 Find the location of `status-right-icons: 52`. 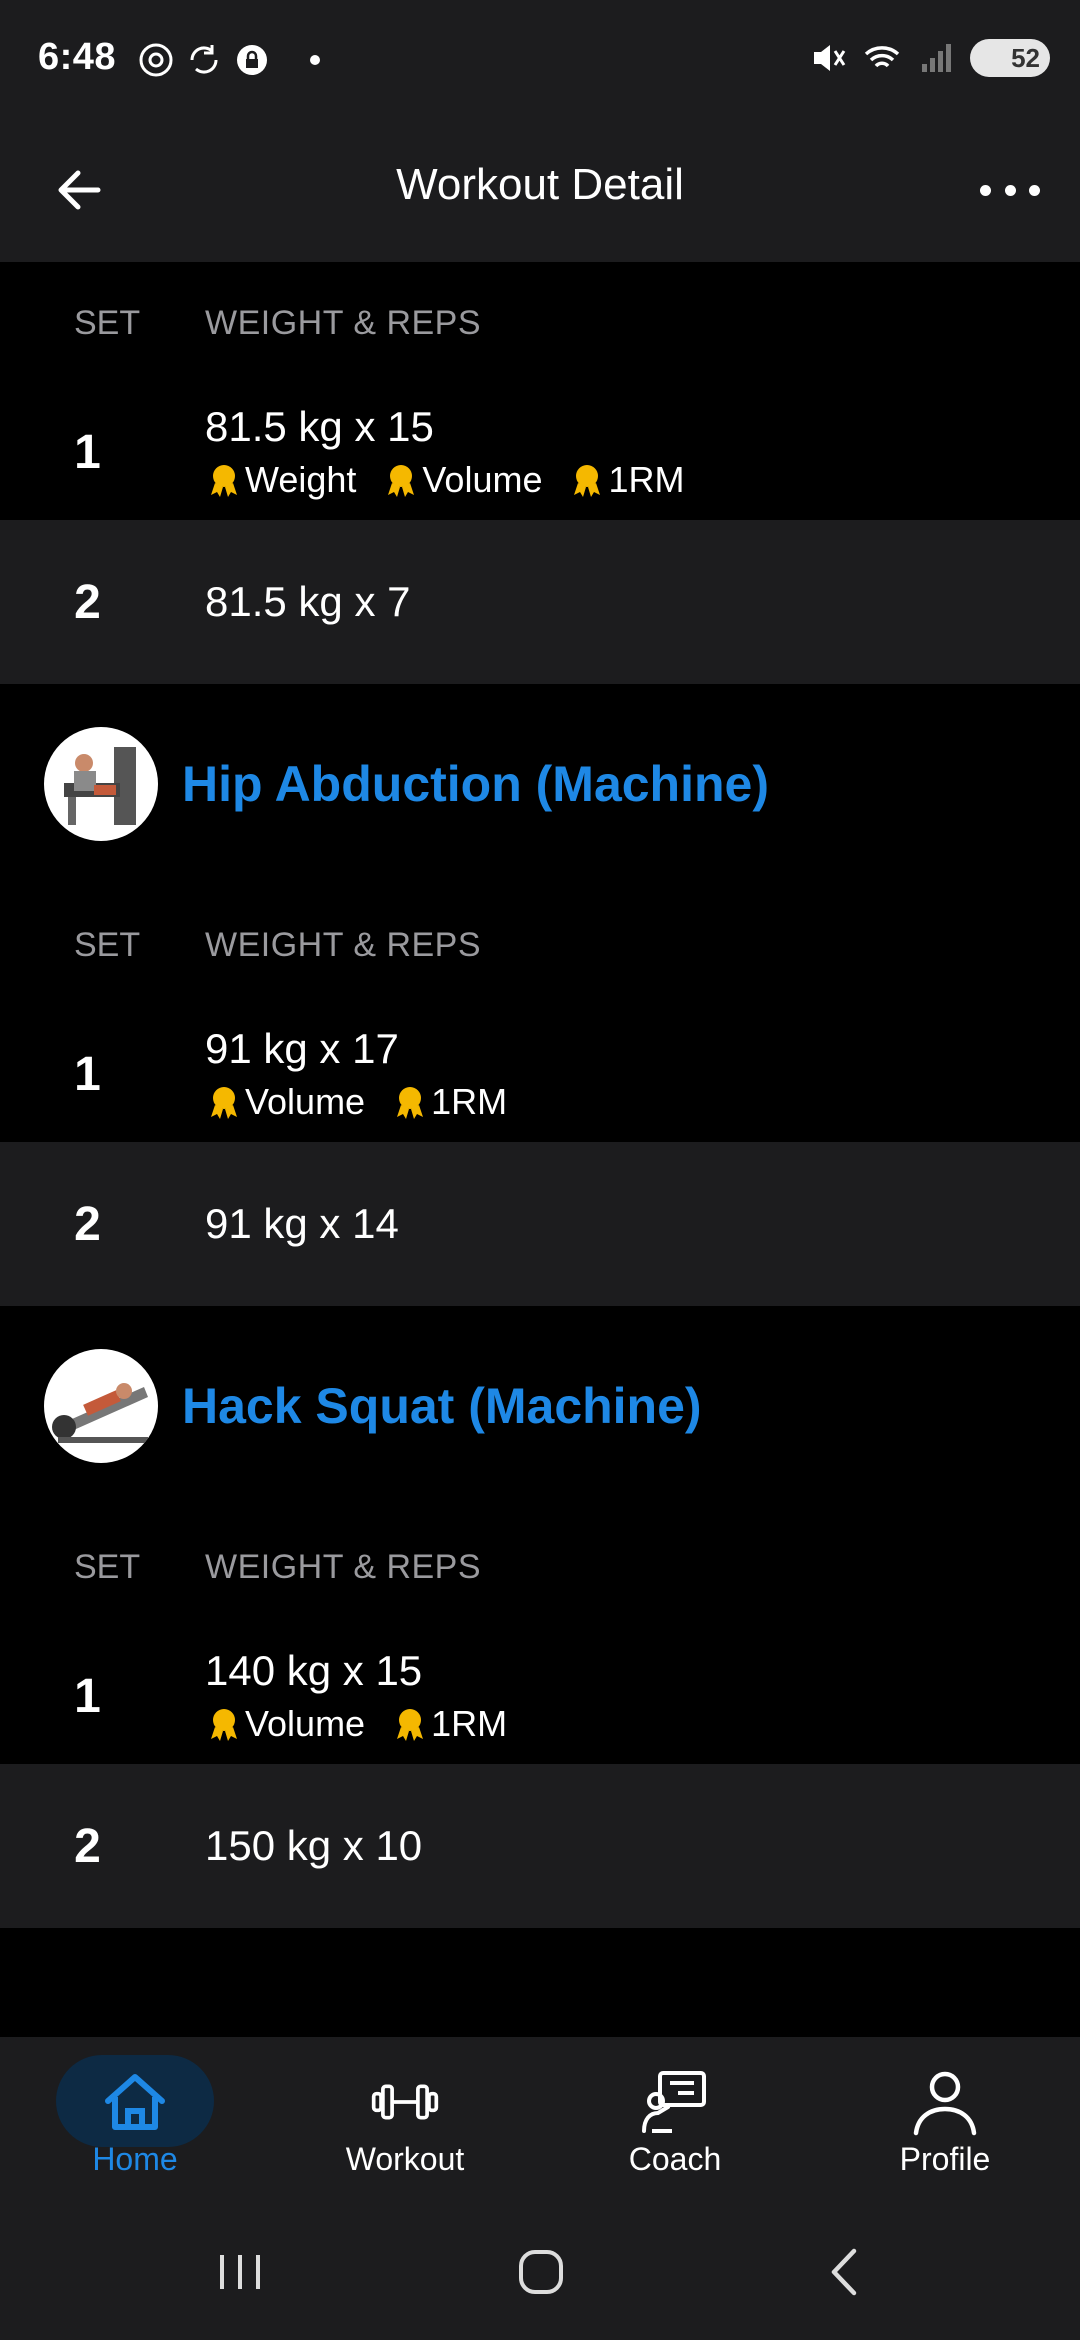

status-right-icons: 52 is located at coordinates (929, 58).